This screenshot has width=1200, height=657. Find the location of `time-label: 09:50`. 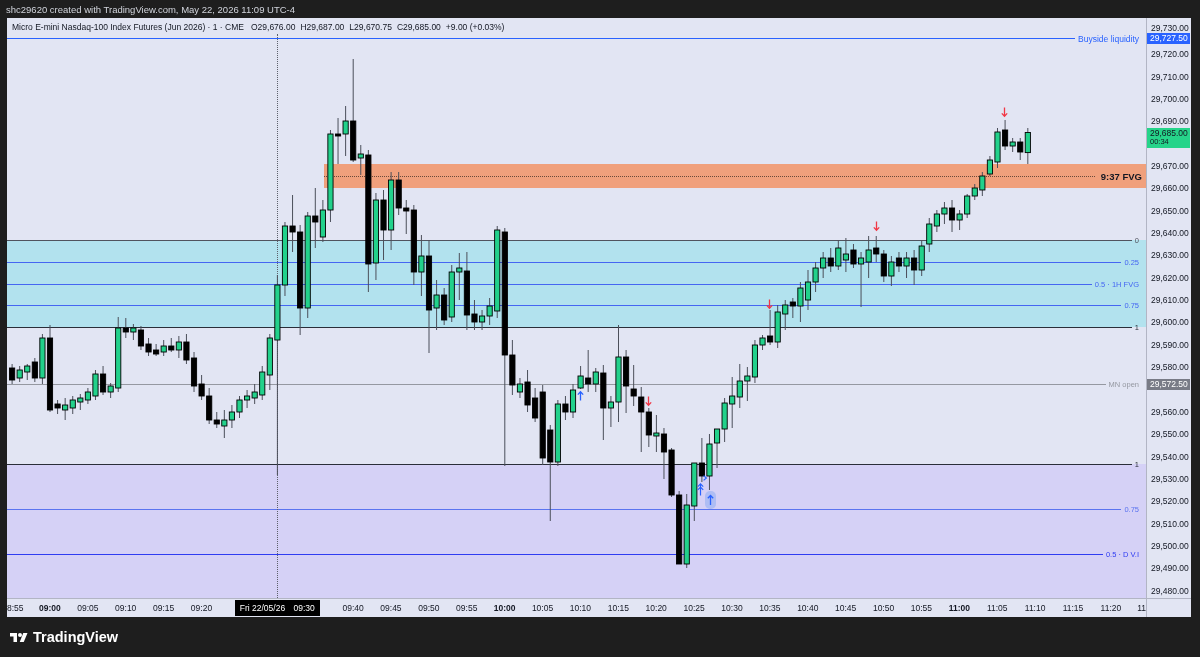

time-label: 09:50 is located at coordinates (429, 608).